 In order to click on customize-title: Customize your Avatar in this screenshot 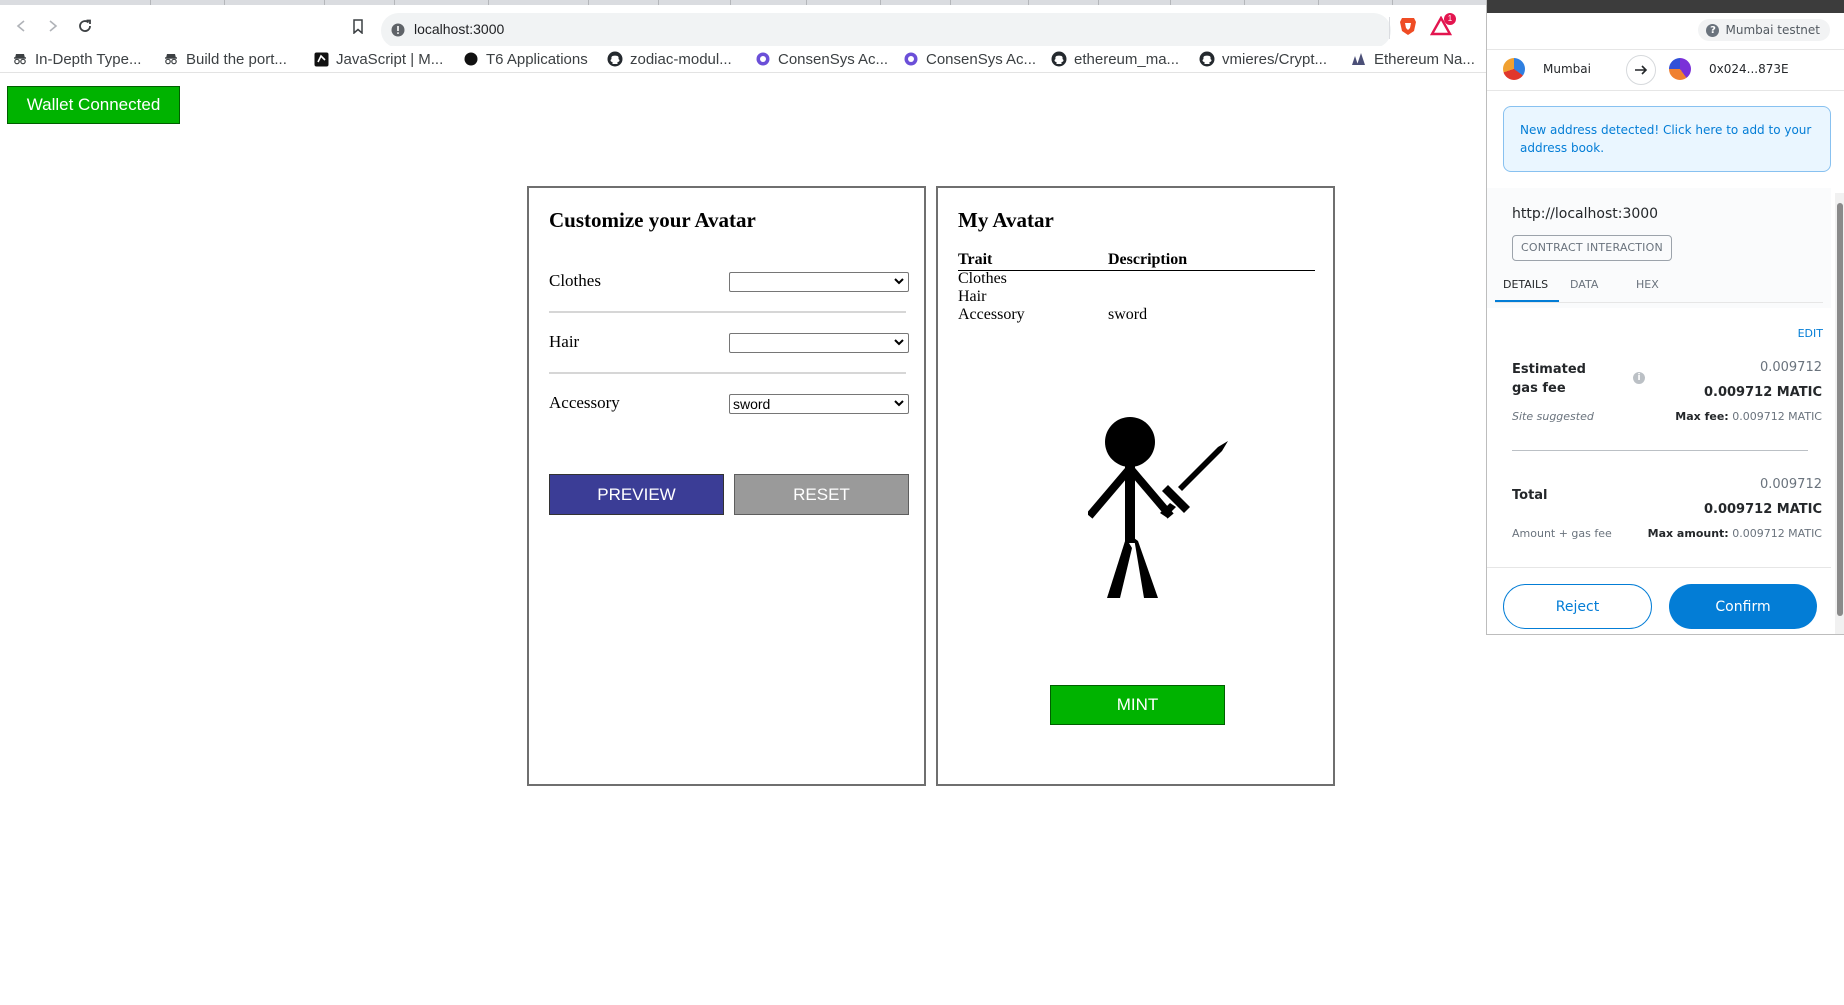, I will do `click(652, 220)`.